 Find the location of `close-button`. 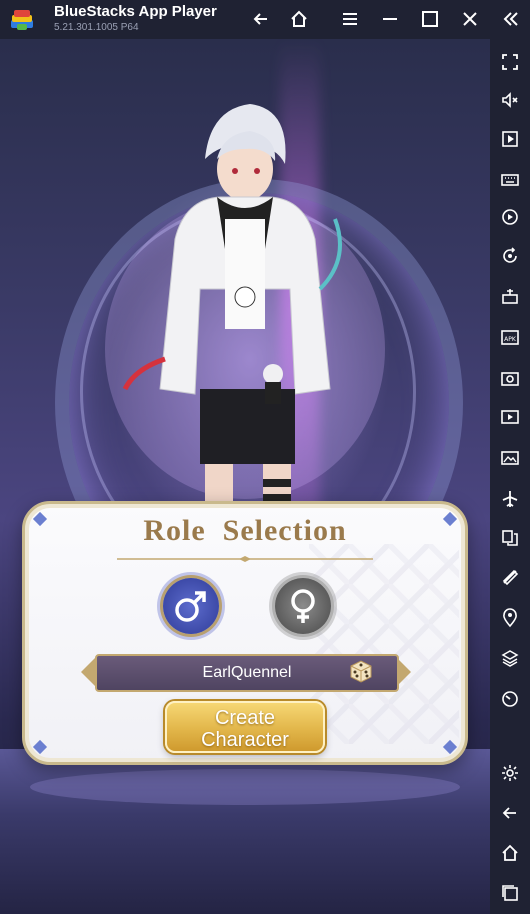

close-button is located at coordinates (470, 19).